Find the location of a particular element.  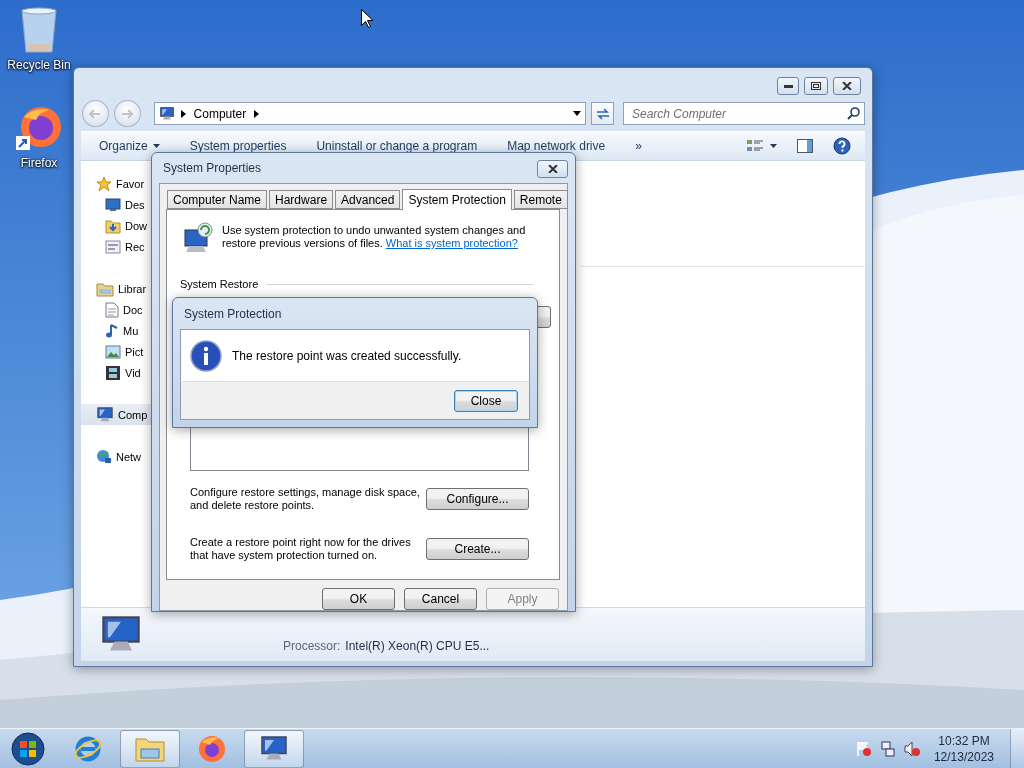

section-heading: System Restore is located at coordinates (219, 284).